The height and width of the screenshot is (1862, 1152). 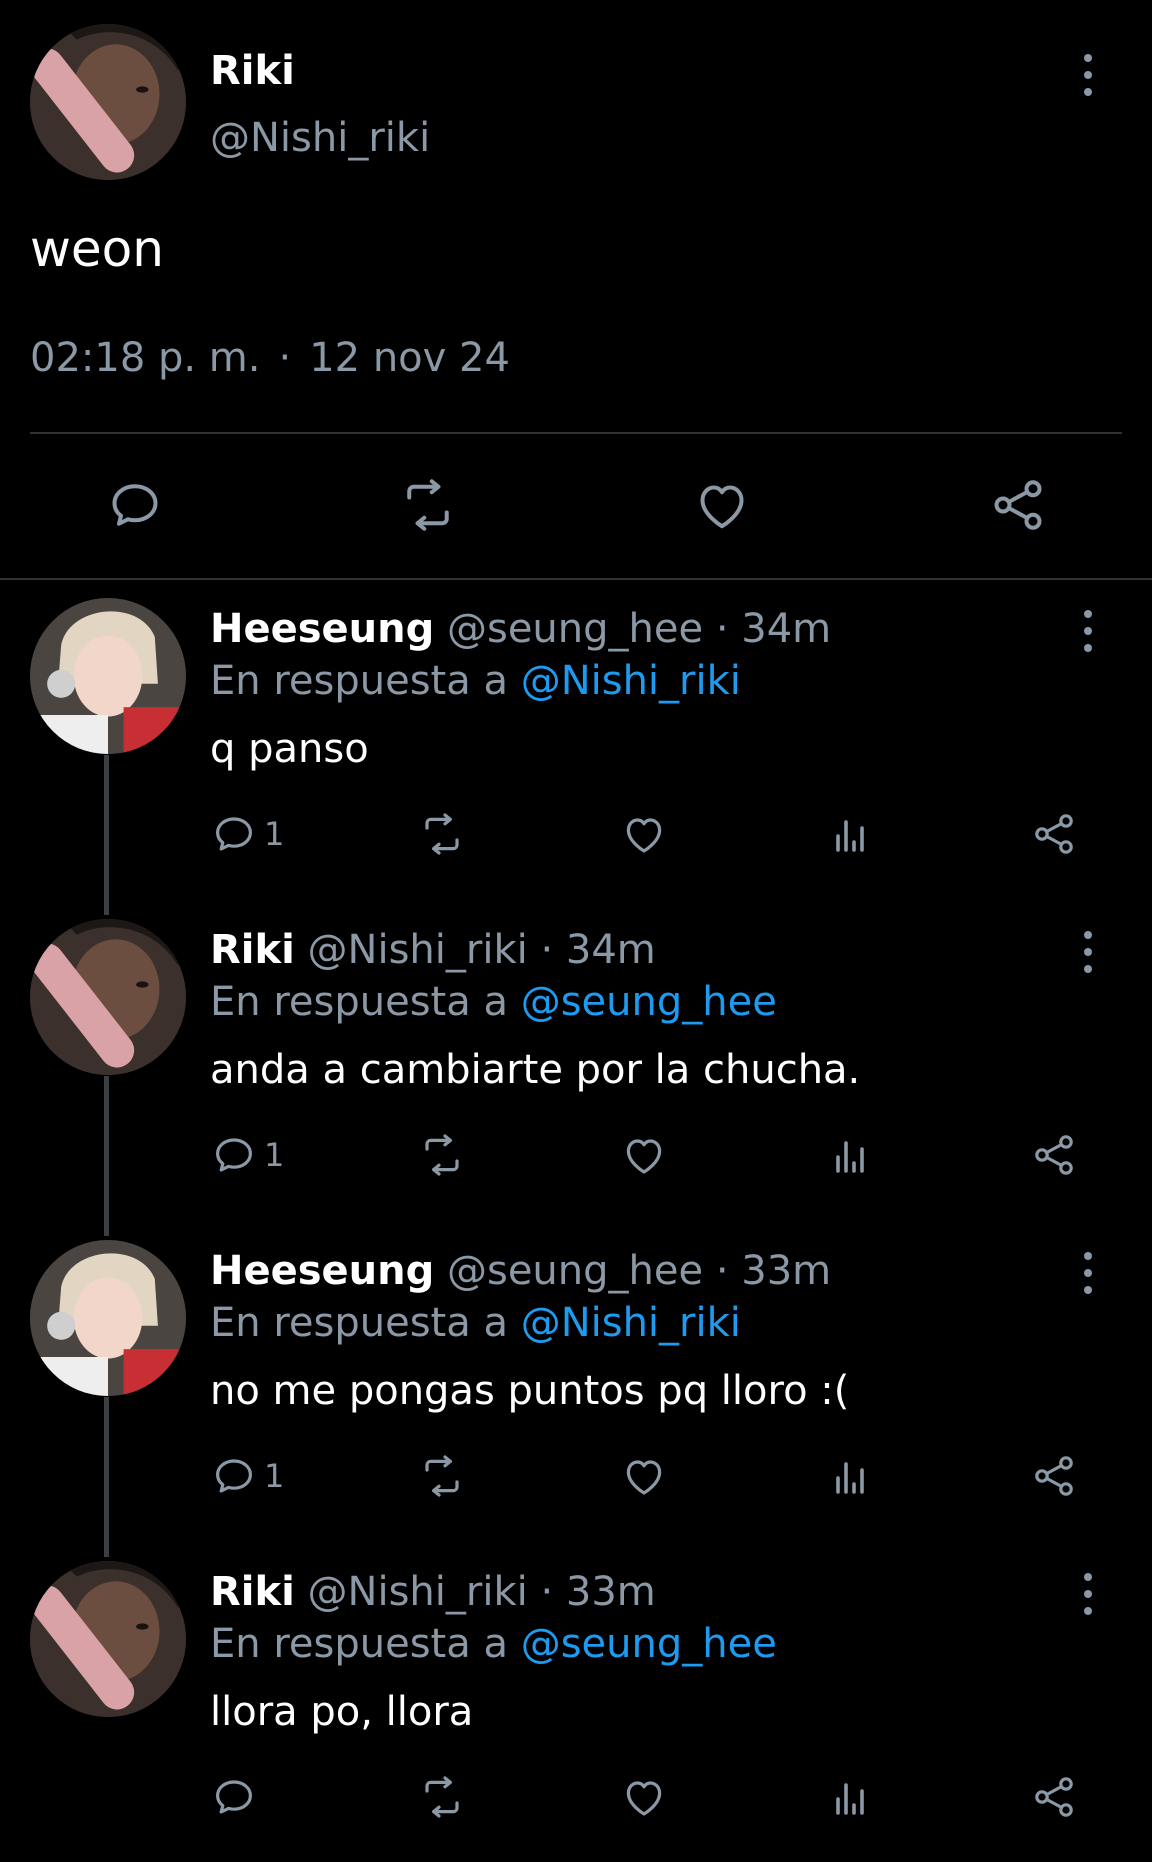 I want to click on tweet-date: 12 nov 24, so click(x=409, y=358).